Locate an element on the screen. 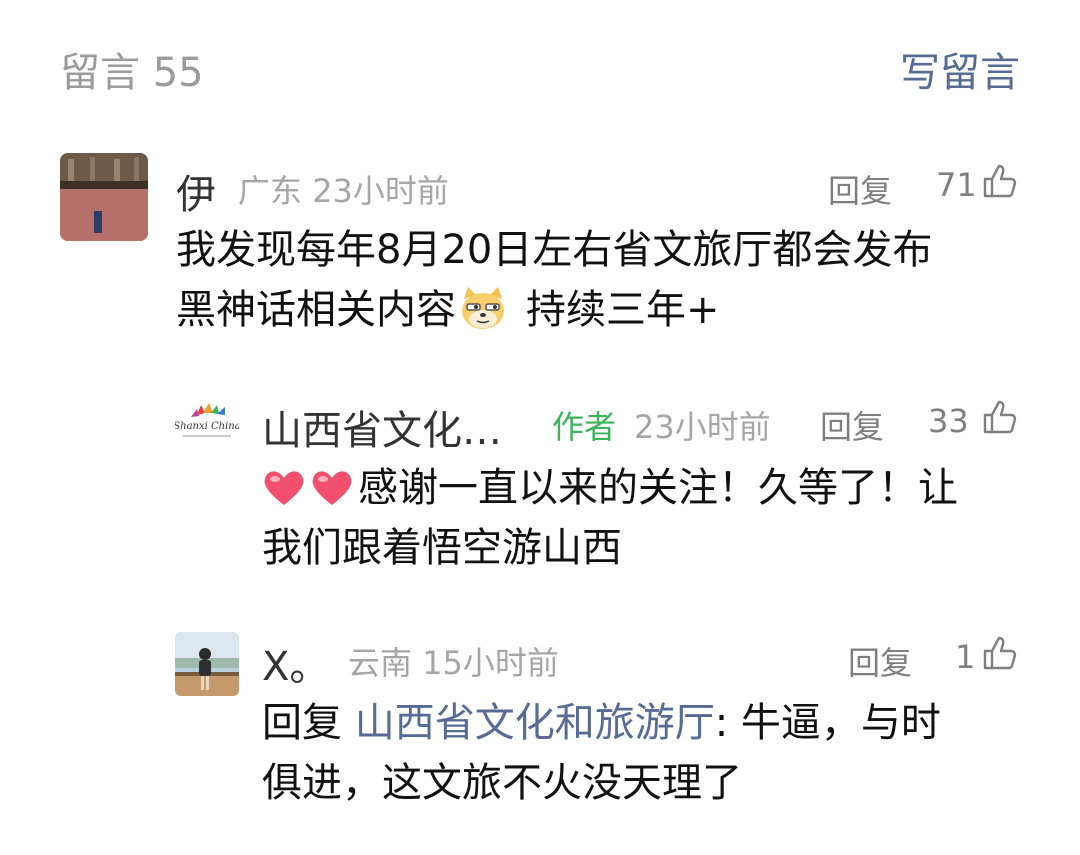 This screenshot has height=855, width=1080. comment-text-segment: 黑神话相关内容 is located at coordinates (316, 310).